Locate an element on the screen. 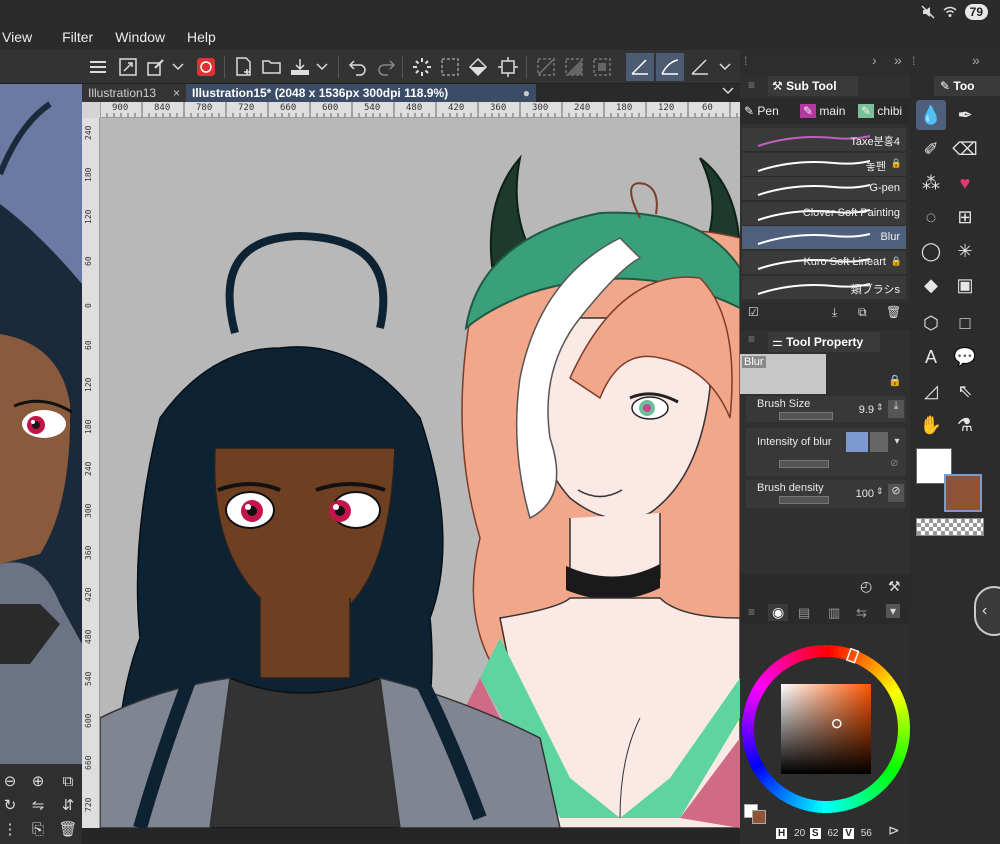 The height and width of the screenshot is (844, 1000). 3d-cube-icon: ⬡ is located at coordinates (931, 323).